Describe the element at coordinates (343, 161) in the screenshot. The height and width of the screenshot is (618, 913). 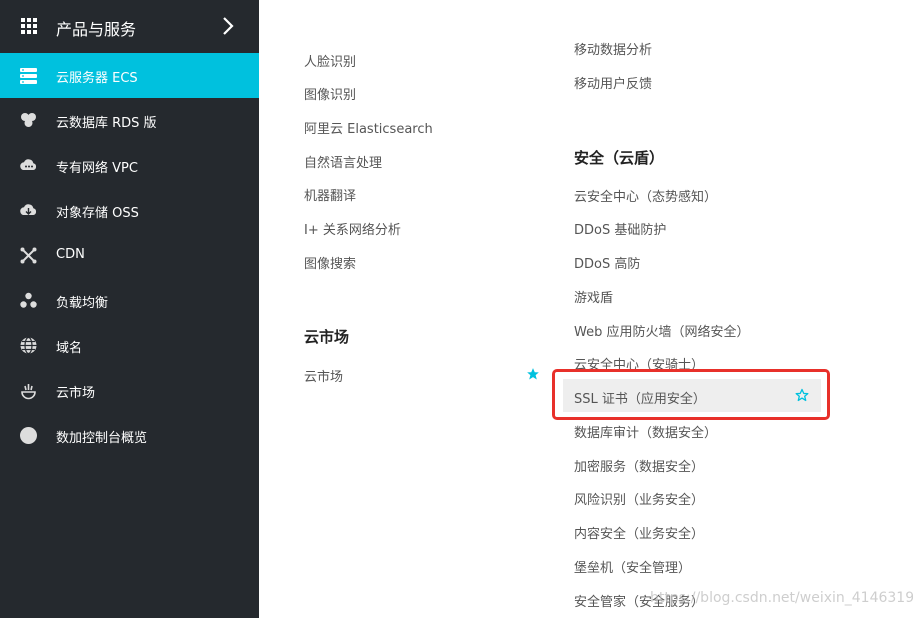
I see `product-link: 自然语言处理` at that location.